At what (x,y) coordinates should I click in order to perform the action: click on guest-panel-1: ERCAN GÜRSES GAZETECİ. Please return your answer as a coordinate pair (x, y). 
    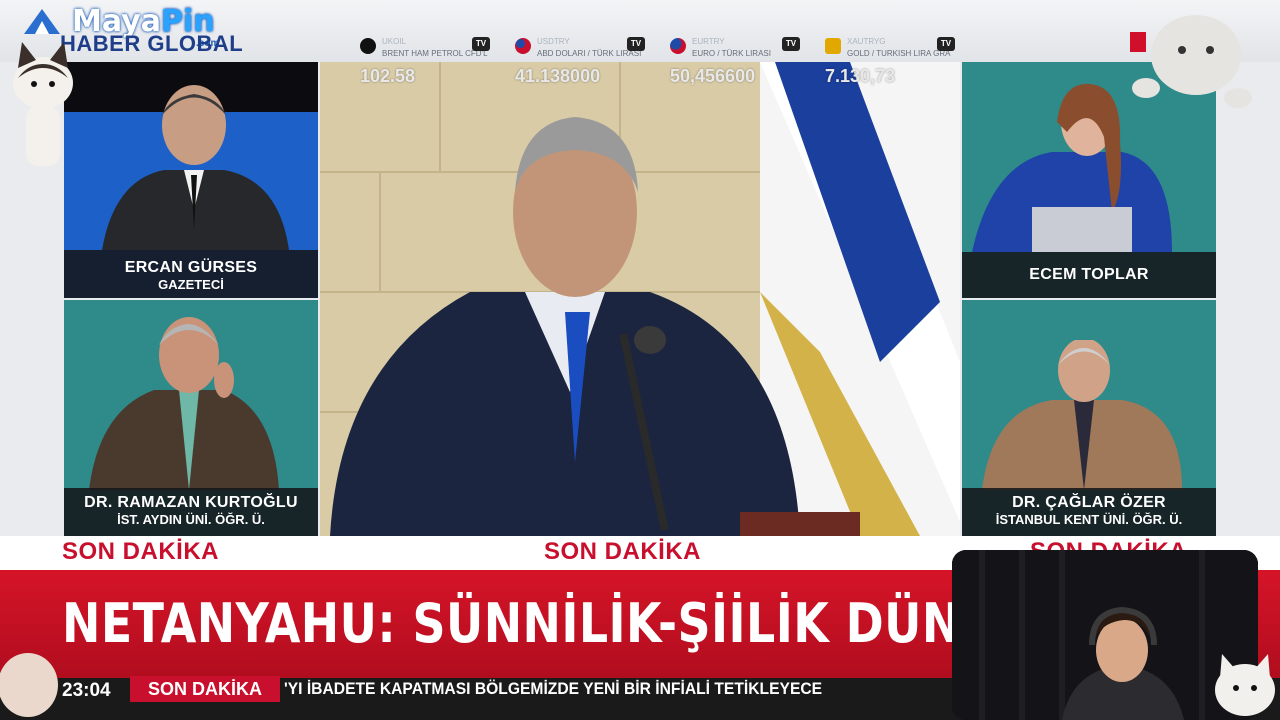
    Looking at the image, I should click on (191, 180).